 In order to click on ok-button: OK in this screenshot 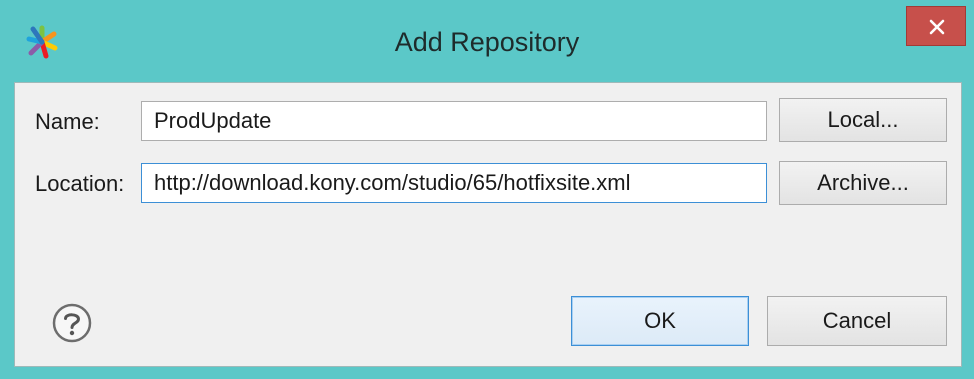, I will do `click(660, 321)`.